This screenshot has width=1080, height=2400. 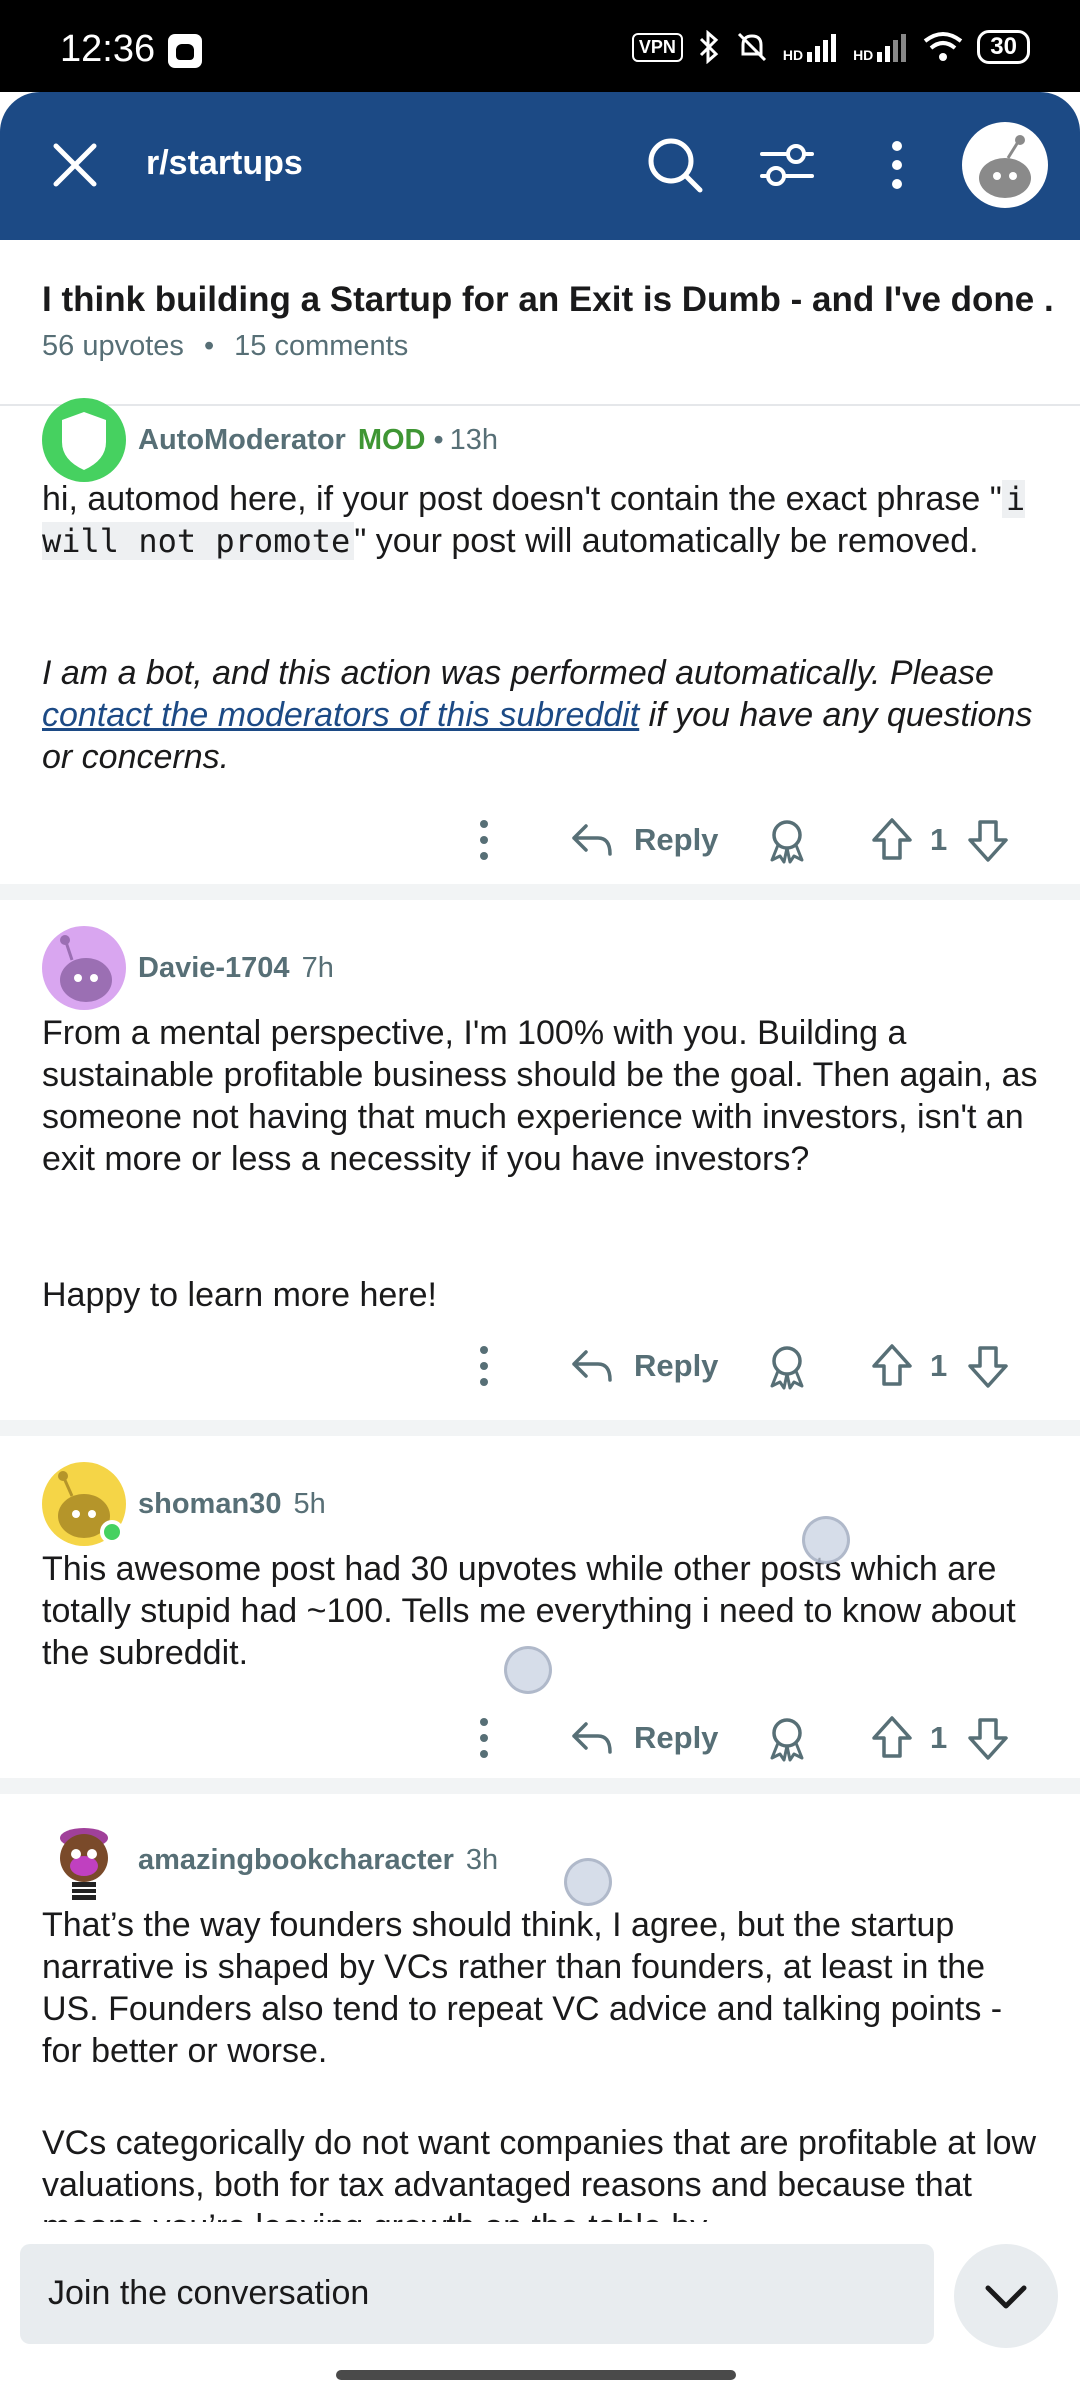 What do you see at coordinates (1003, 47) in the screenshot?
I see `battery-indicator: 30` at bounding box center [1003, 47].